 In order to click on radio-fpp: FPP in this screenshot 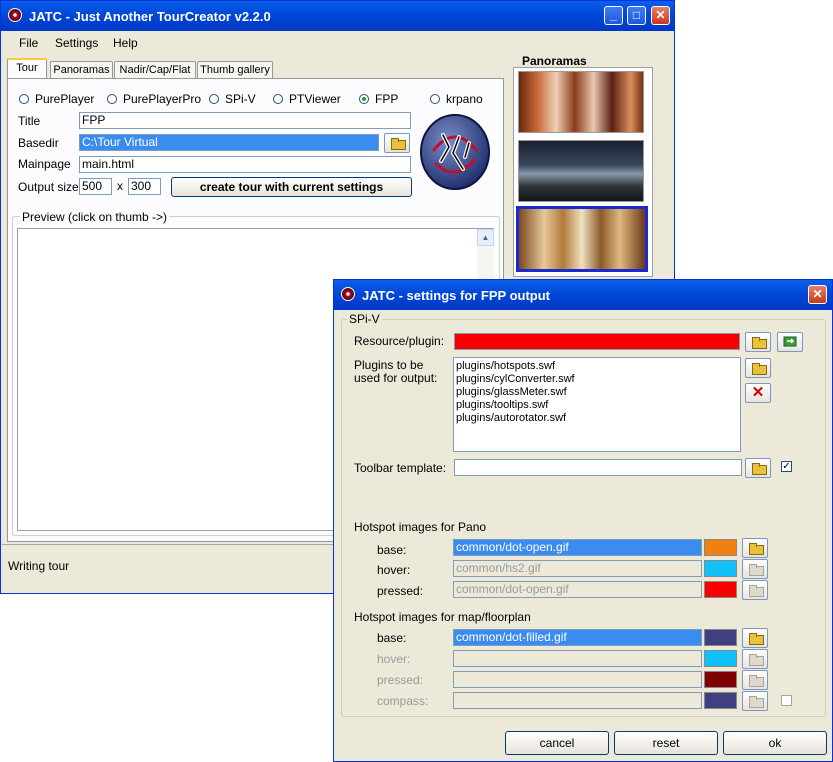, I will do `click(378, 99)`.